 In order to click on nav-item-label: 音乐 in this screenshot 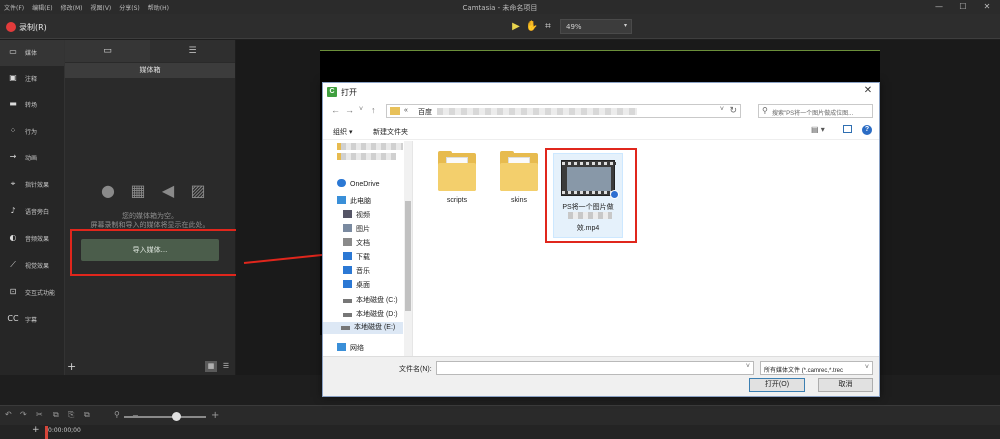, I will do `click(363, 271)`.